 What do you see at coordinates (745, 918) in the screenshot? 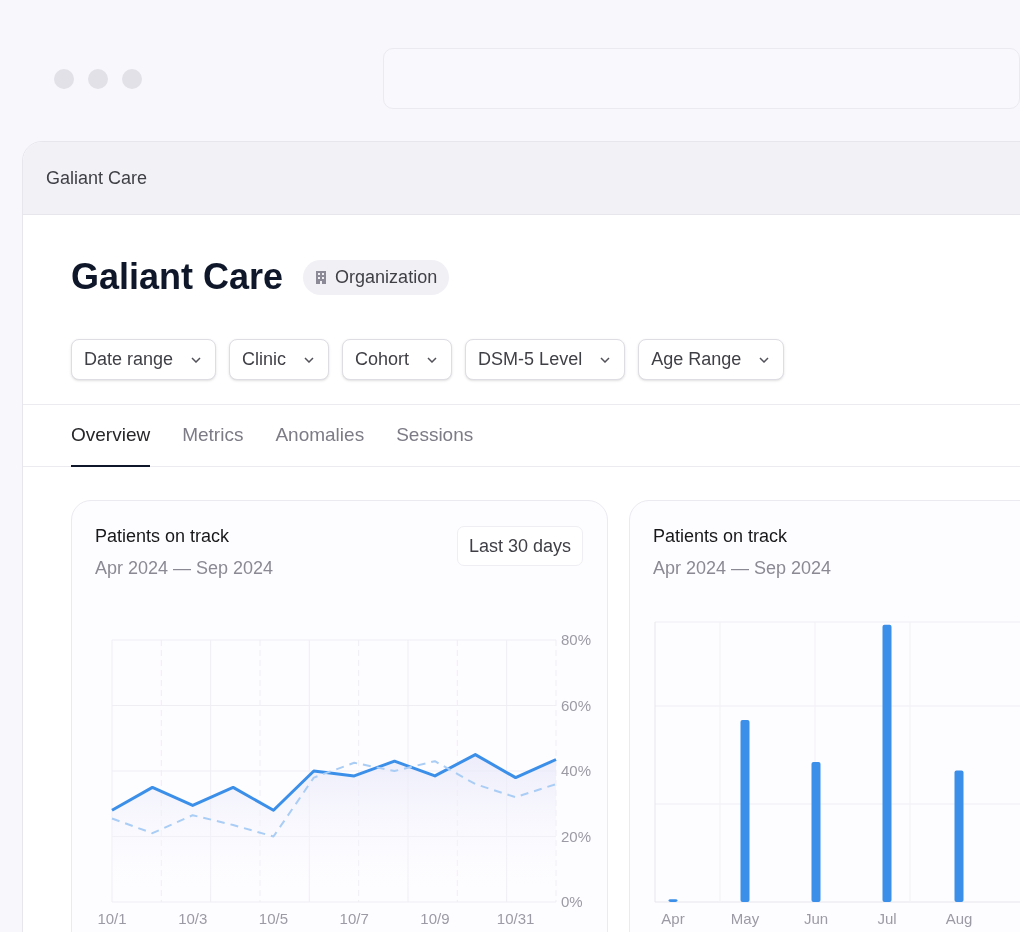
I see `axis-label: May` at bounding box center [745, 918].